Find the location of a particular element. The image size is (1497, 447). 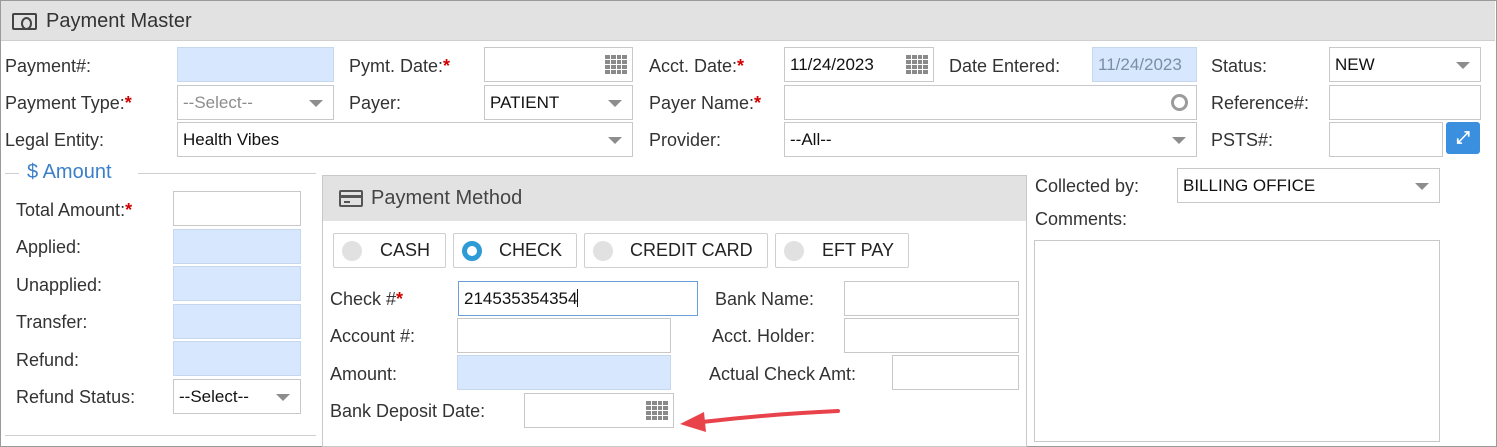

pm-amount-field is located at coordinates (564, 372).